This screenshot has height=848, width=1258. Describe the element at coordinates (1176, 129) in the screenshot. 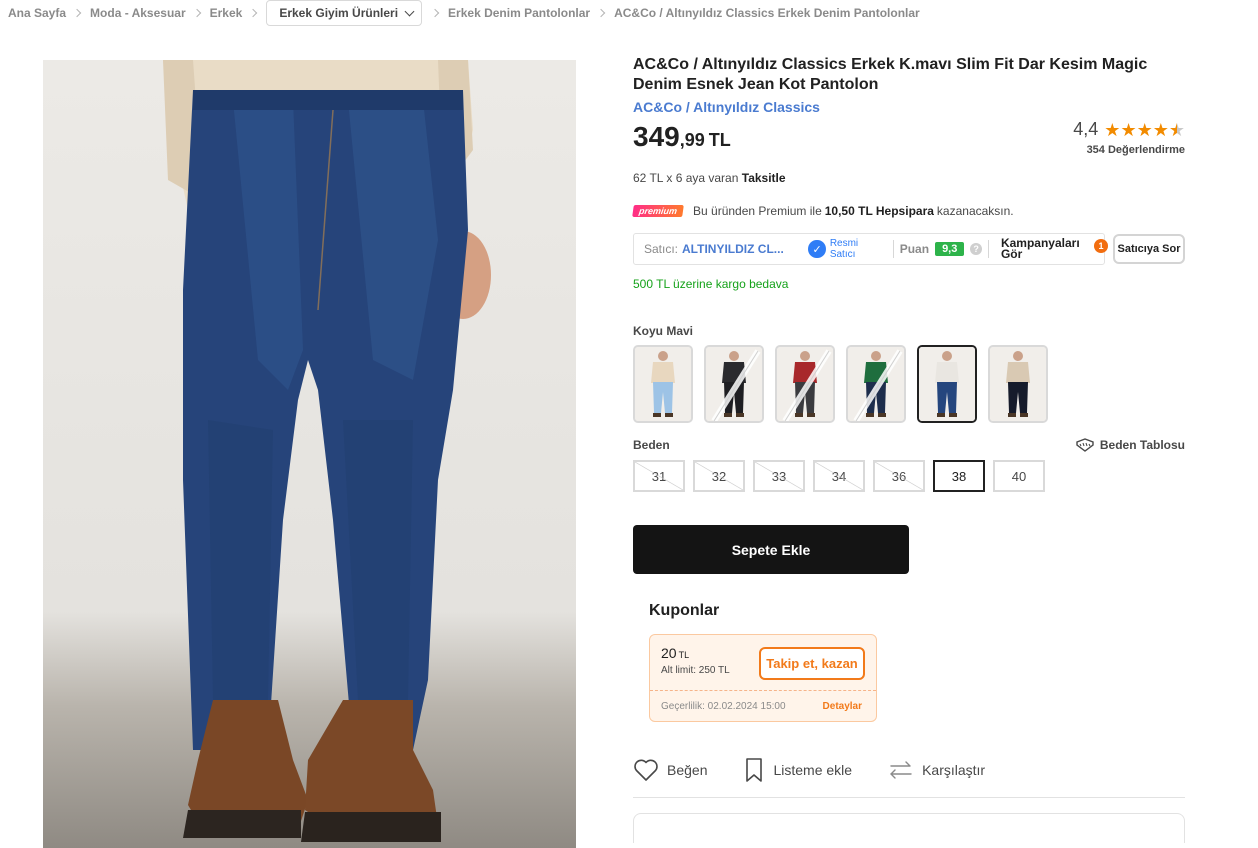

I see `half-star-icon: ★` at that location.